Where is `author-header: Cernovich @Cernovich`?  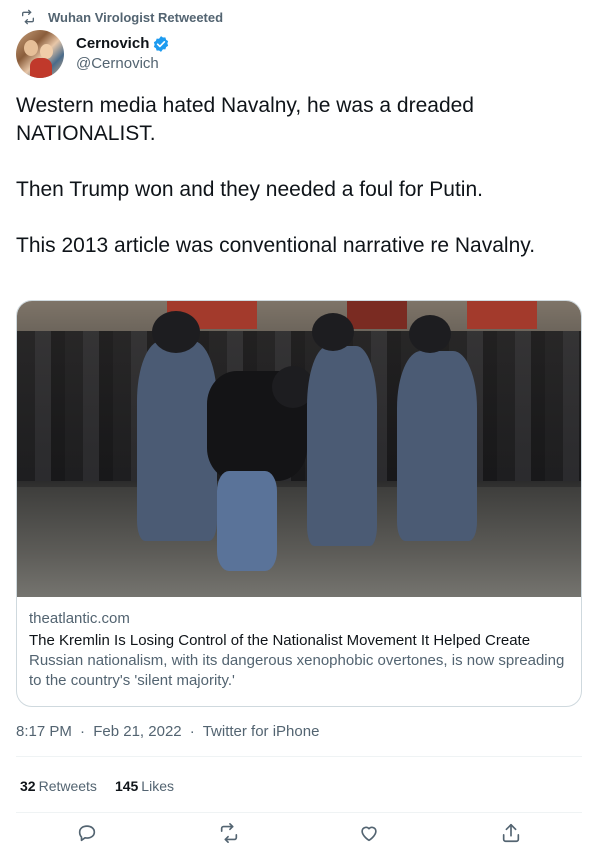
author-header: Cernovich @Cernovich is located at coordinates (93, 54).